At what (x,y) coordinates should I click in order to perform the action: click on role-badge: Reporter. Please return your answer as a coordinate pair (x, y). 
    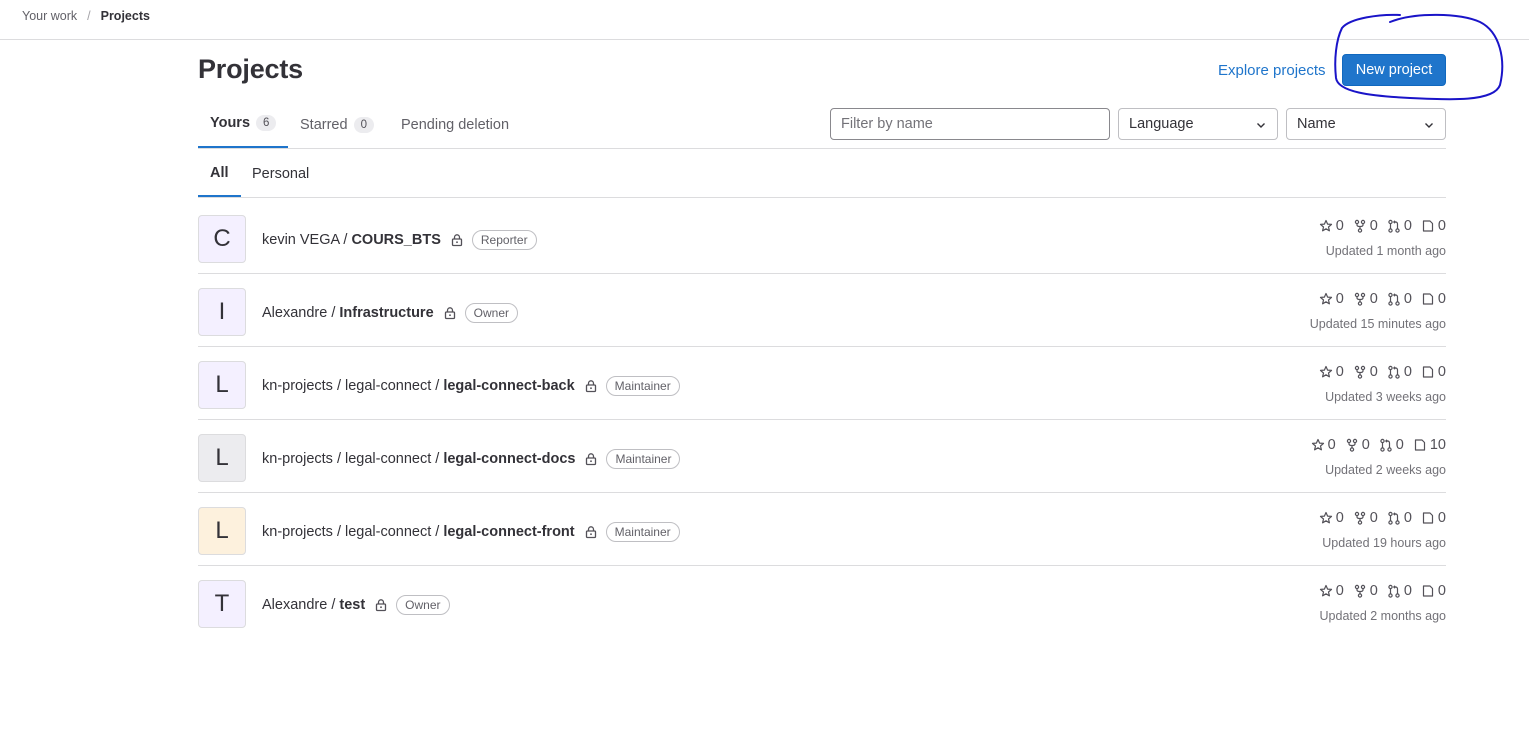
    Looking at the image, I should click on (504, 240).